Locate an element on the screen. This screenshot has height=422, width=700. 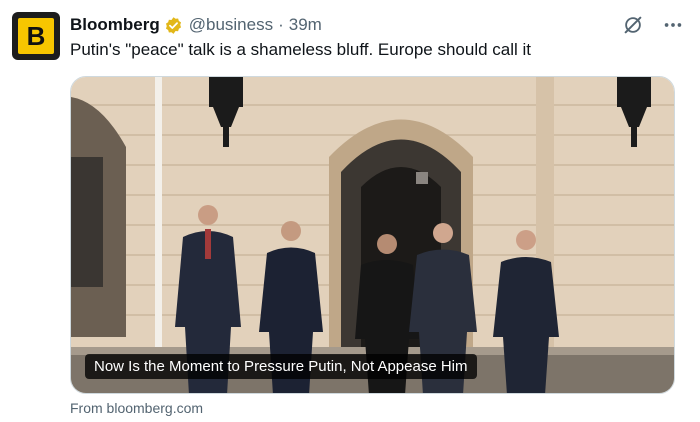
timestamp: 39m is located at coordinates (305, 25).